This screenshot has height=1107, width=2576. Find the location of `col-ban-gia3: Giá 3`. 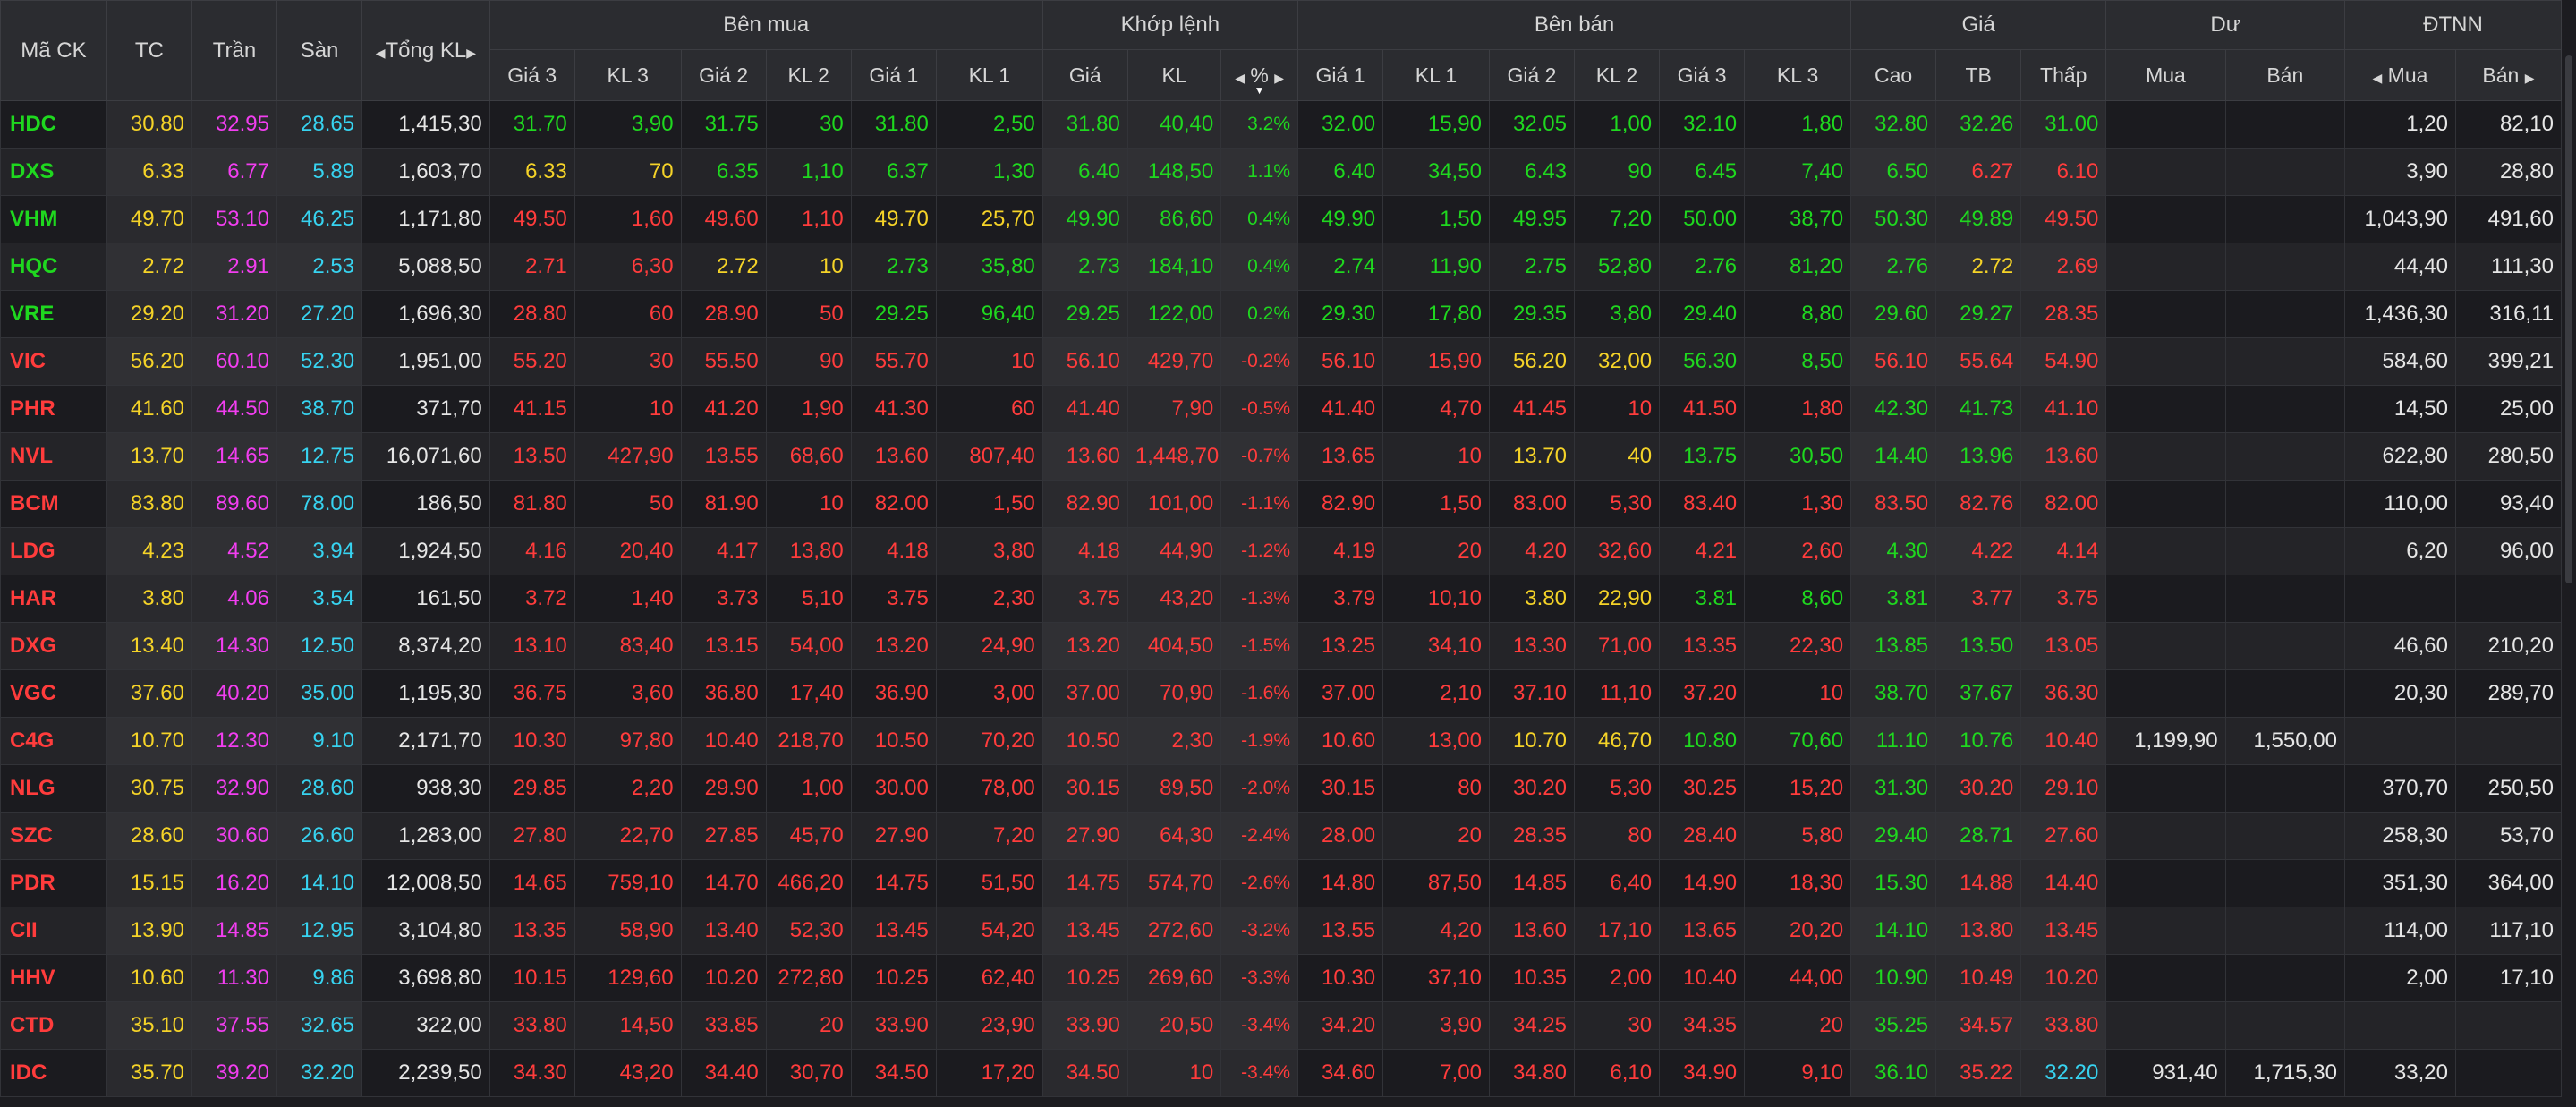

col-ban-gia3: Giá 3 is located at coordinates (1702, 75).